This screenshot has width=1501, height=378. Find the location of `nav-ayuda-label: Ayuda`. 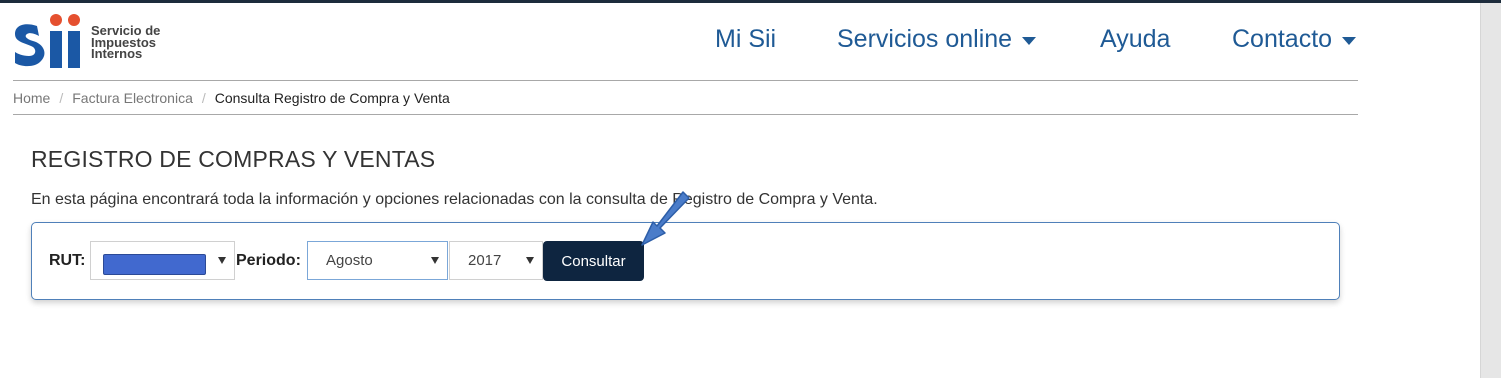

nav-ayuda-label: Ayuda is located at coordinates (1135, 38).